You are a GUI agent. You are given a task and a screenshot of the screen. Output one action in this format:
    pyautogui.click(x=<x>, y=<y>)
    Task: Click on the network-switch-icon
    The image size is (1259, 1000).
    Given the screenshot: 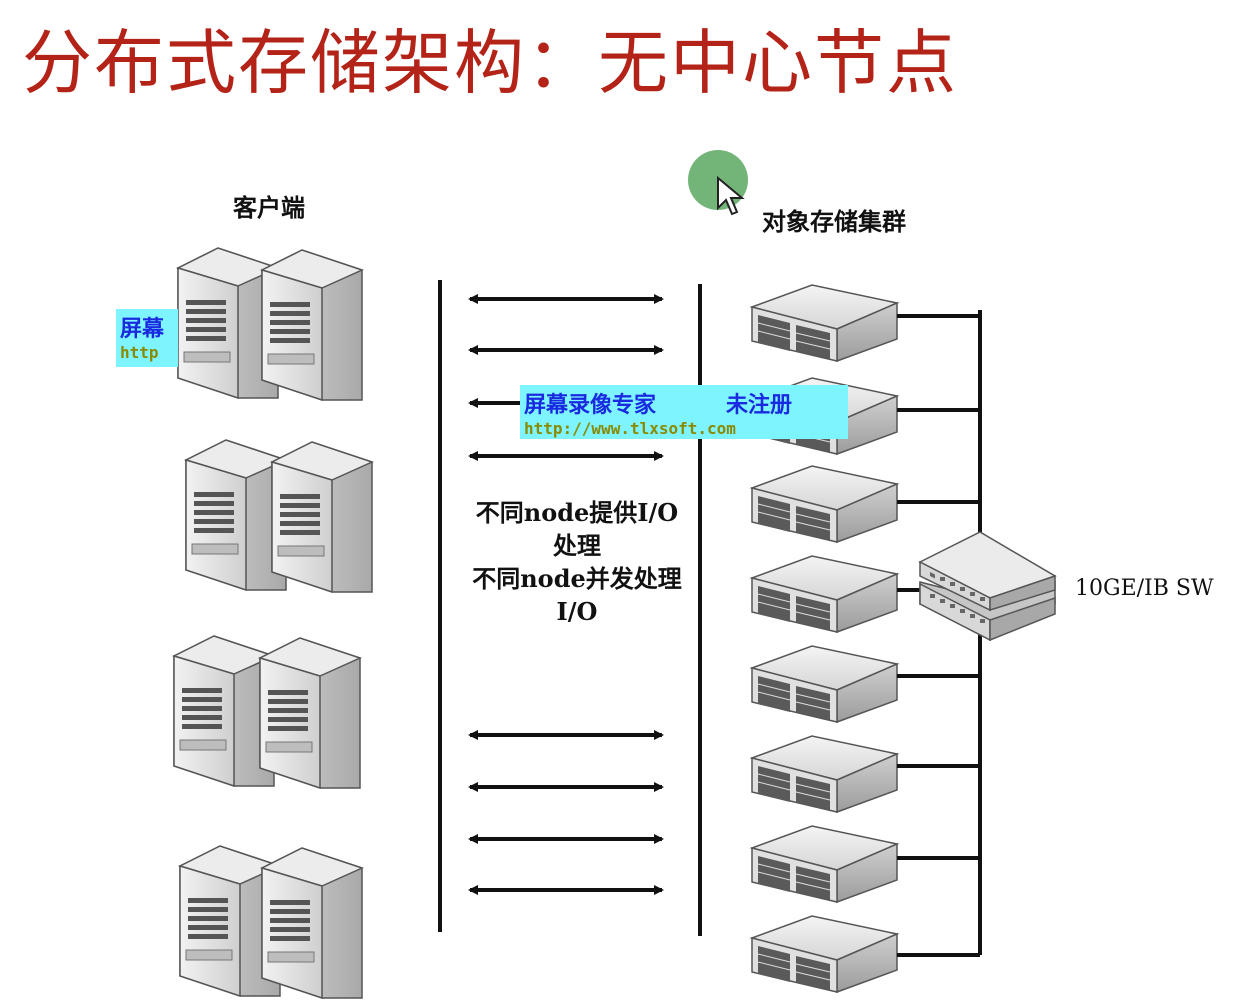 What is the action you would take?
    pyautogui.click(x=987, y=586)
    